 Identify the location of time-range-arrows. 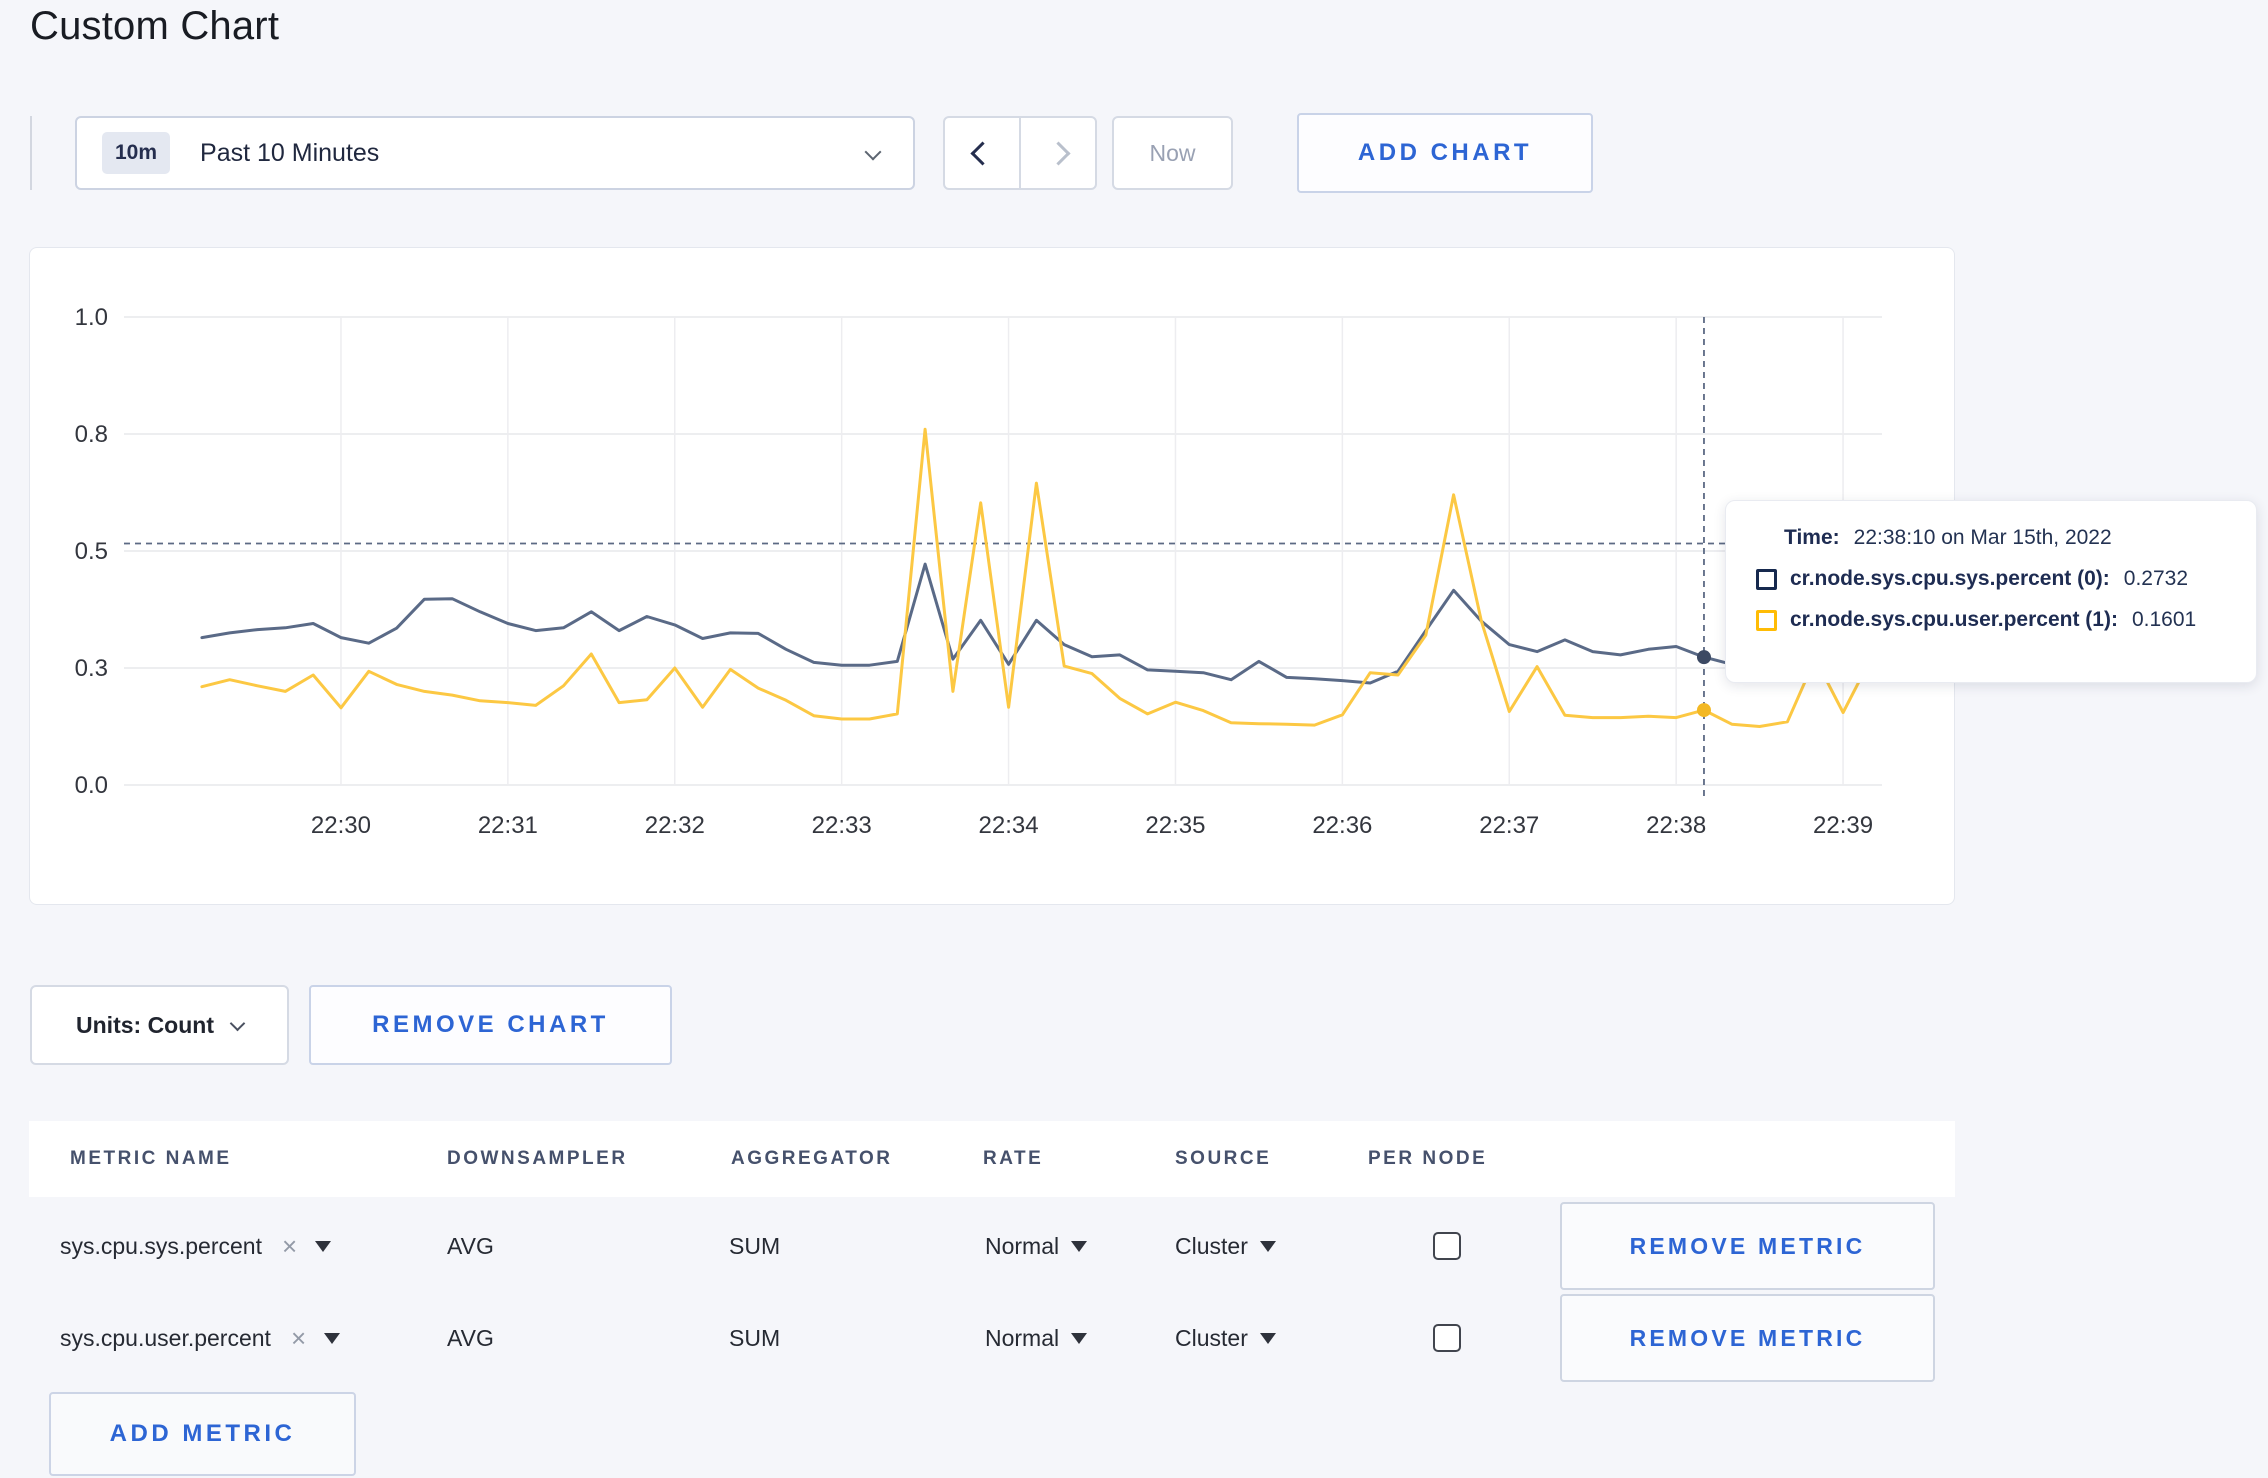
(1020, 153).